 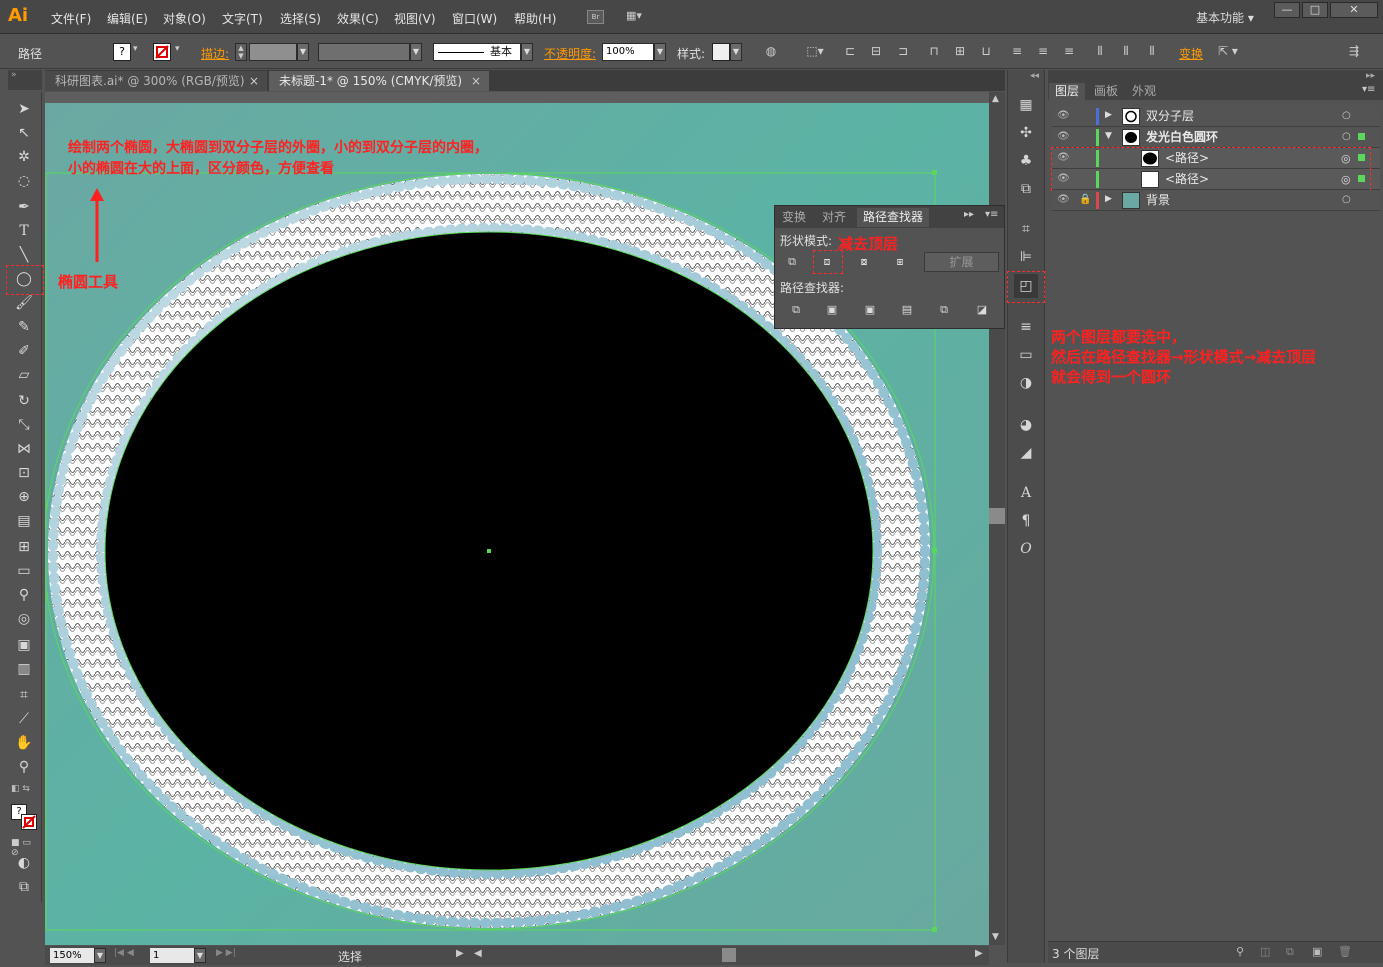 I want to click on exclude-button: ⧆, so click(x=900, y=262).